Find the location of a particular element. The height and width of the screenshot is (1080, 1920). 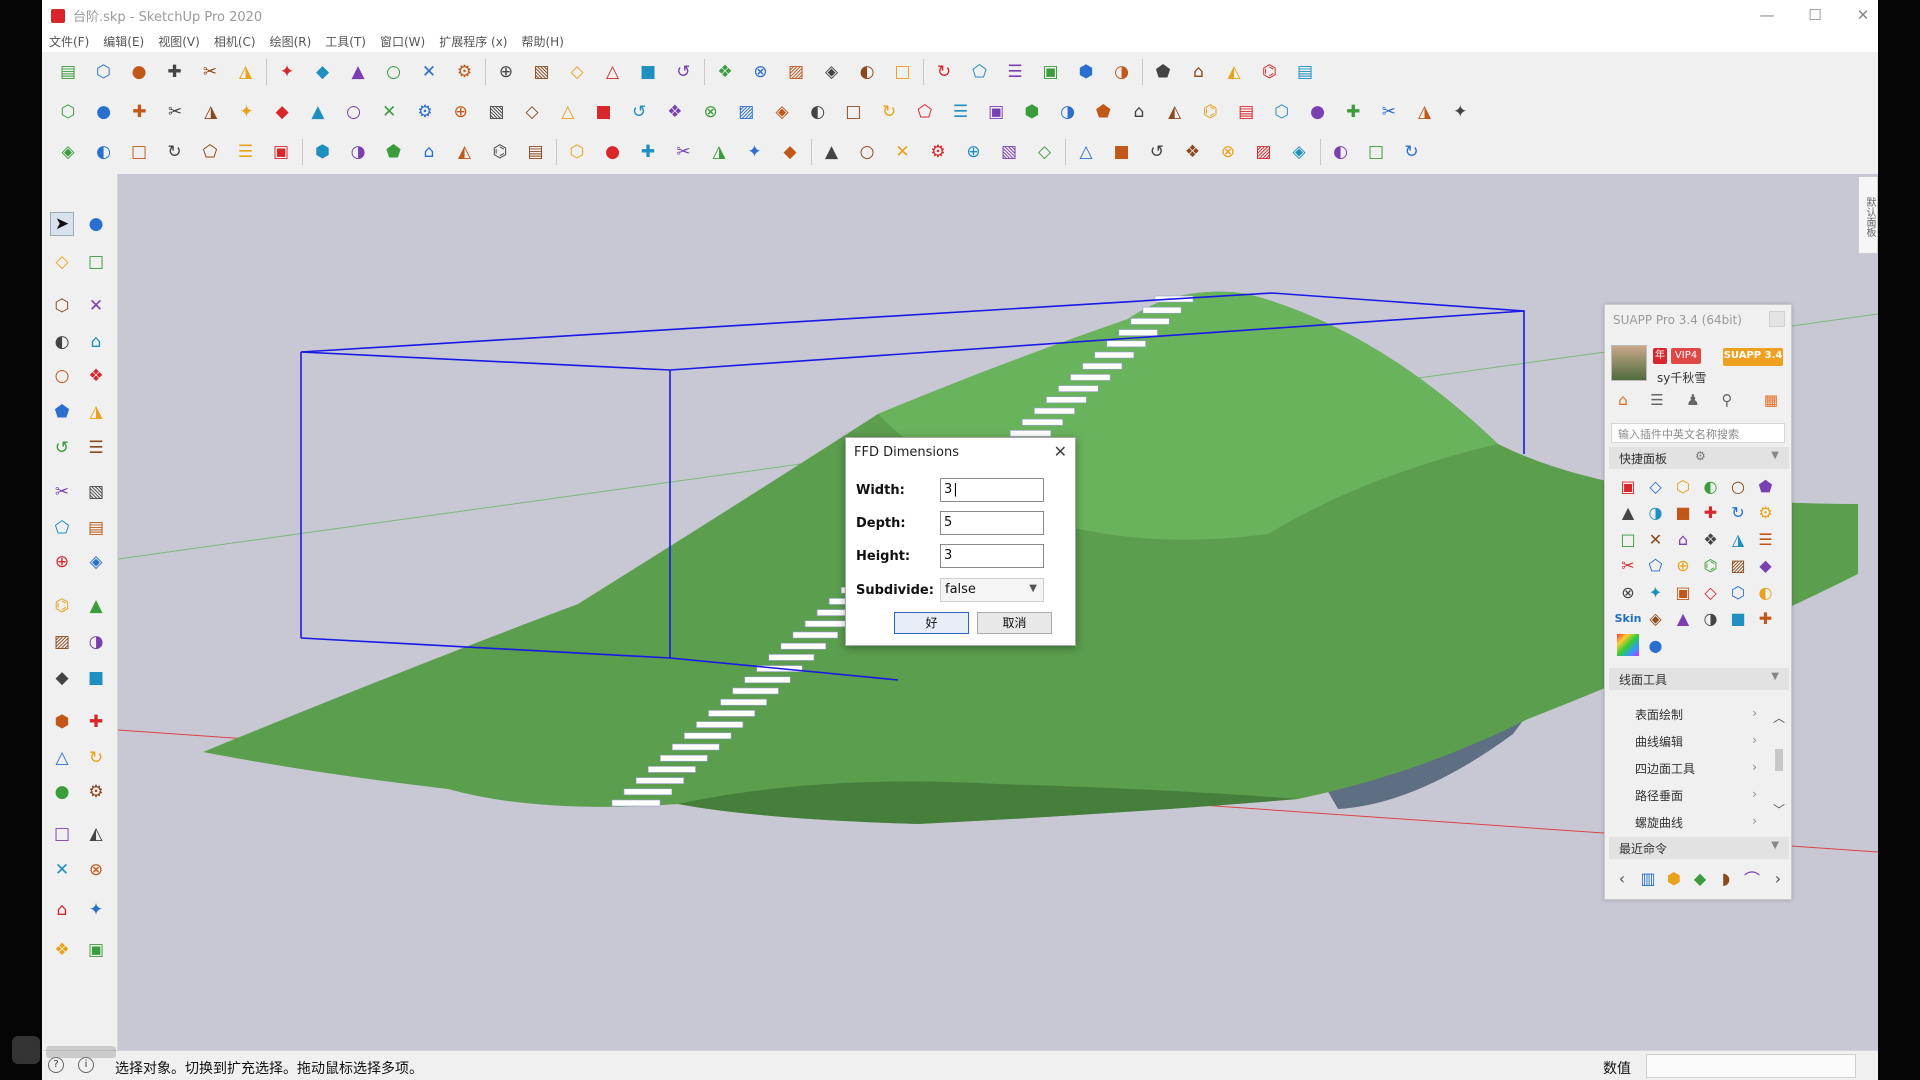

line-face-tools-header: 线面工具 ▼ is located at coordinates (1699, 679).